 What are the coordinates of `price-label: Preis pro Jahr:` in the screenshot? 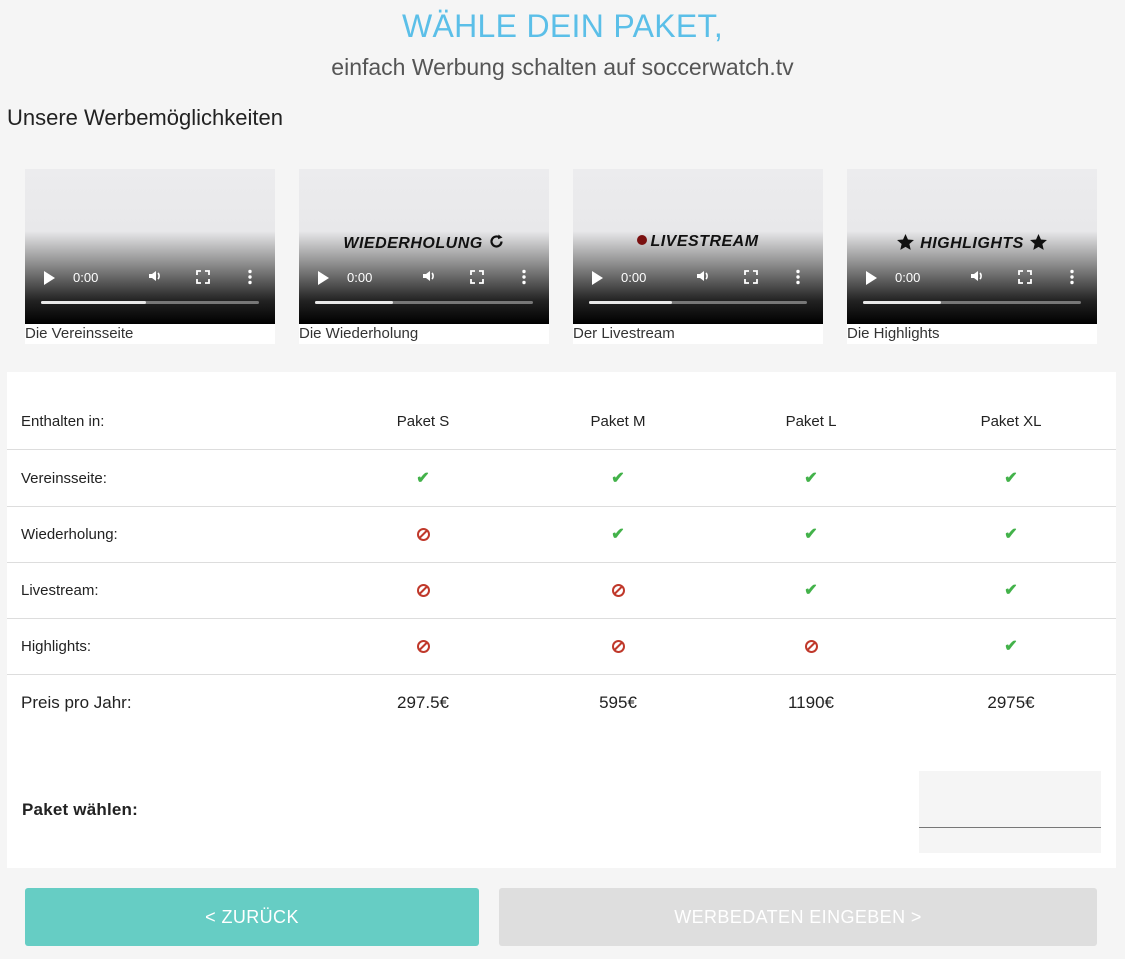 It's located at (76, 702).